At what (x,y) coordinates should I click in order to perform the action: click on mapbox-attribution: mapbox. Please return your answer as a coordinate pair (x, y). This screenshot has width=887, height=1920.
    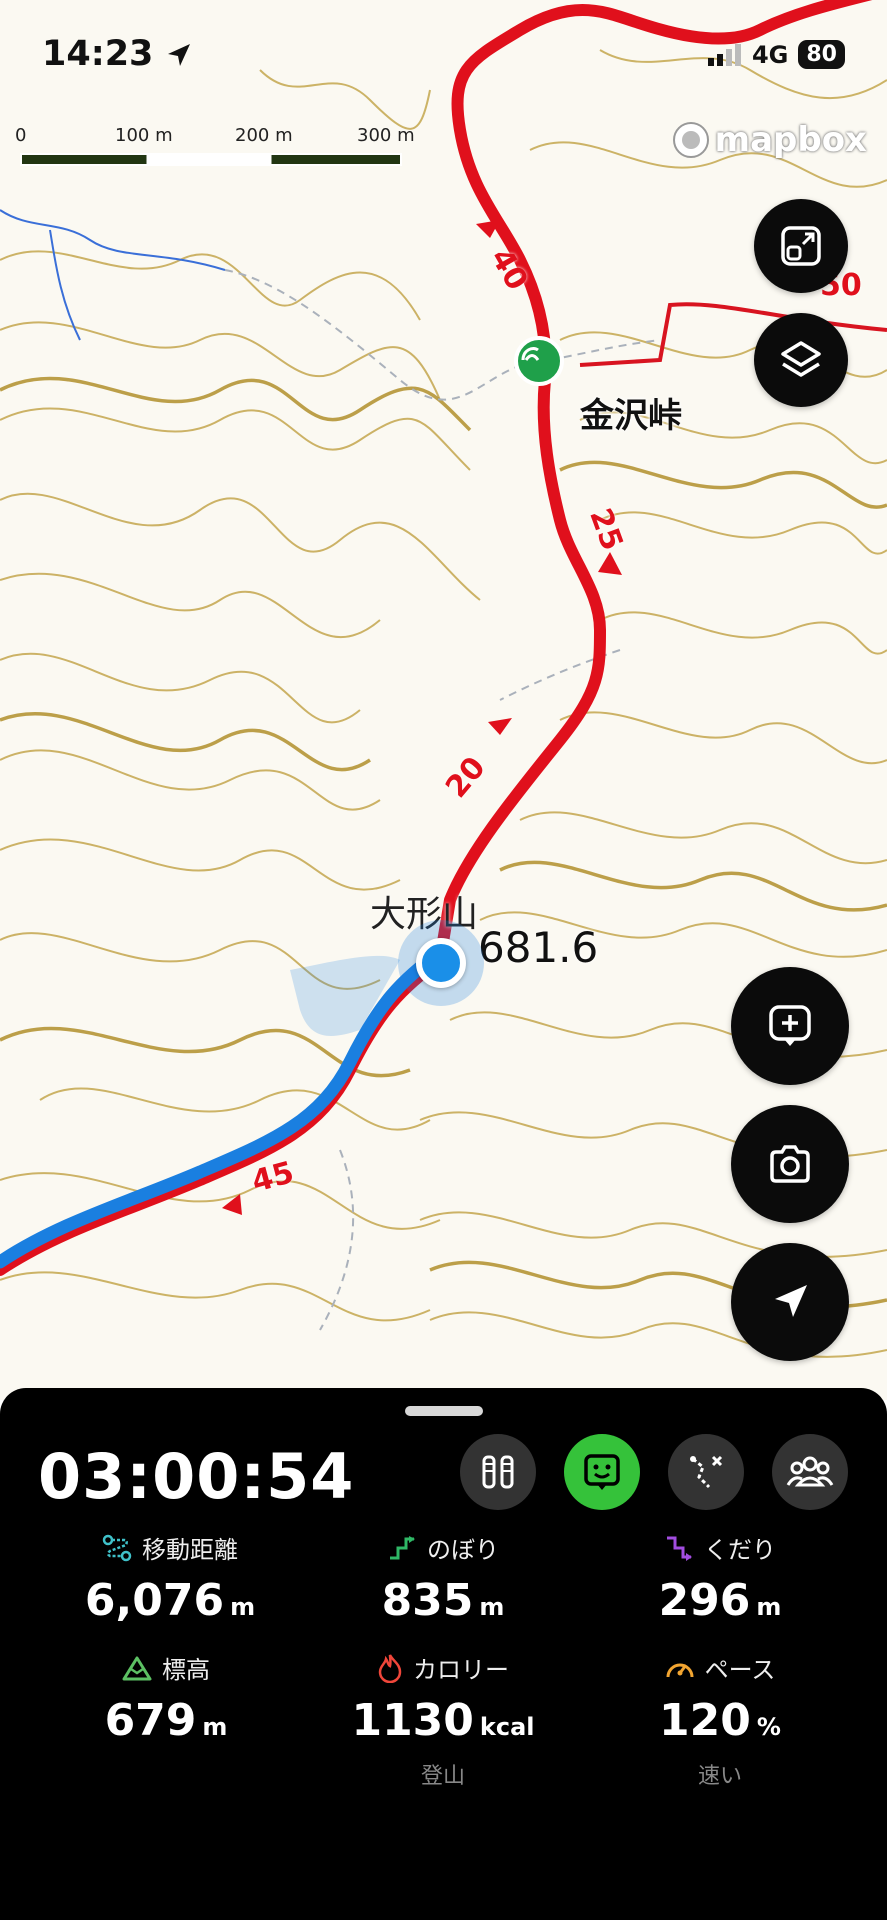
    Looking at the image, I should click on (769, 140).